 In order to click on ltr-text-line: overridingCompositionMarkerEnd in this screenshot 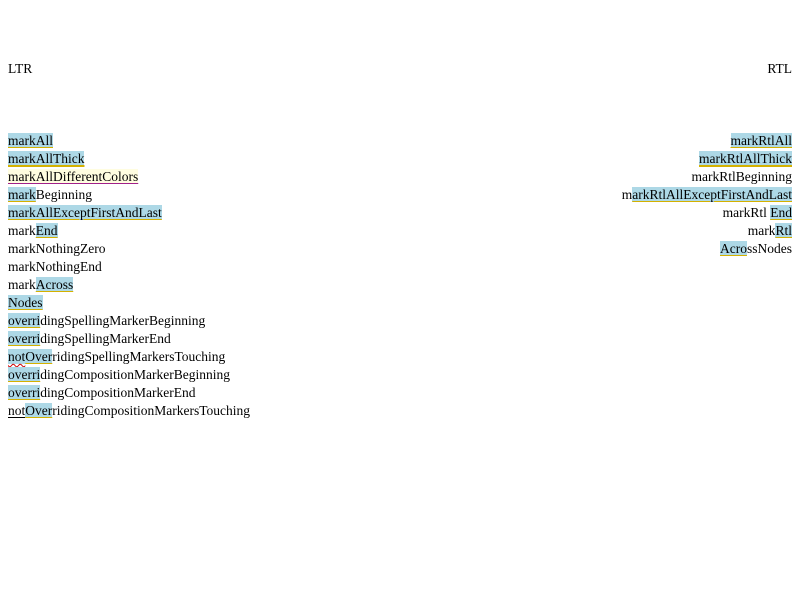, I will do `click(129, 393)`.